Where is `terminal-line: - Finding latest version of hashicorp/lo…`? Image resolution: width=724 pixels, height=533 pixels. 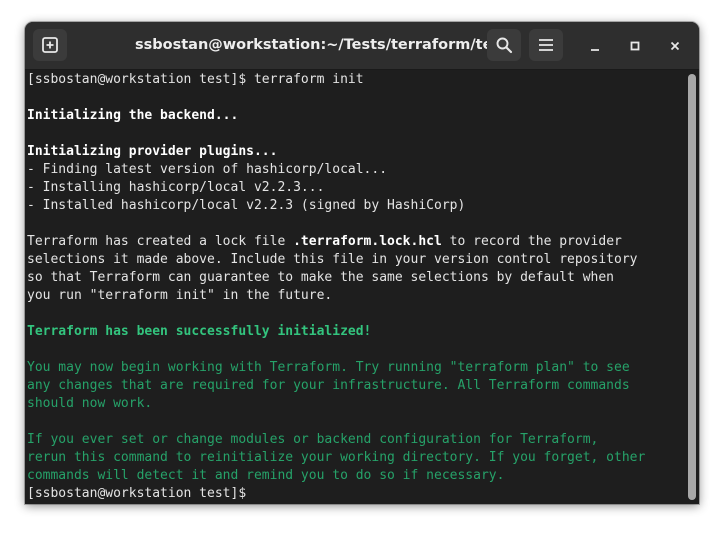
terminal-line: - Finding latest version of hashicorp/lo… is located at coordinates (207, 169).